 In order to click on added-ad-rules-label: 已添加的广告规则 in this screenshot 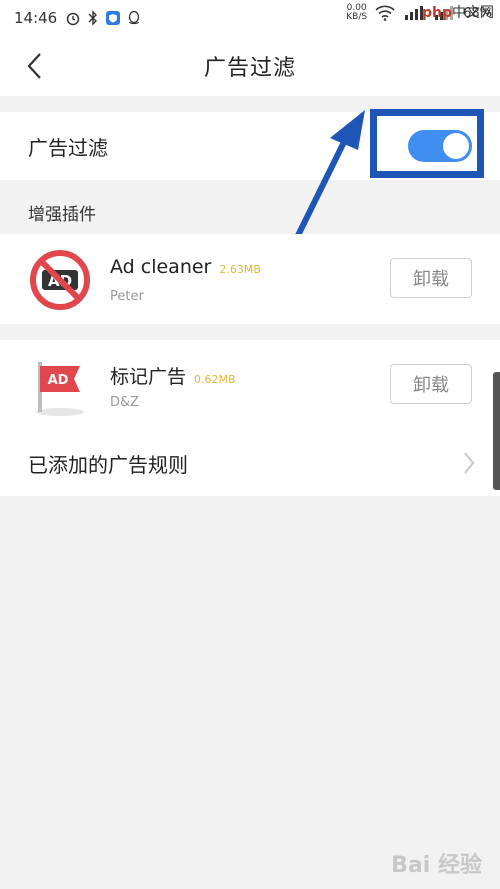, I will do `click(108, 464)`.